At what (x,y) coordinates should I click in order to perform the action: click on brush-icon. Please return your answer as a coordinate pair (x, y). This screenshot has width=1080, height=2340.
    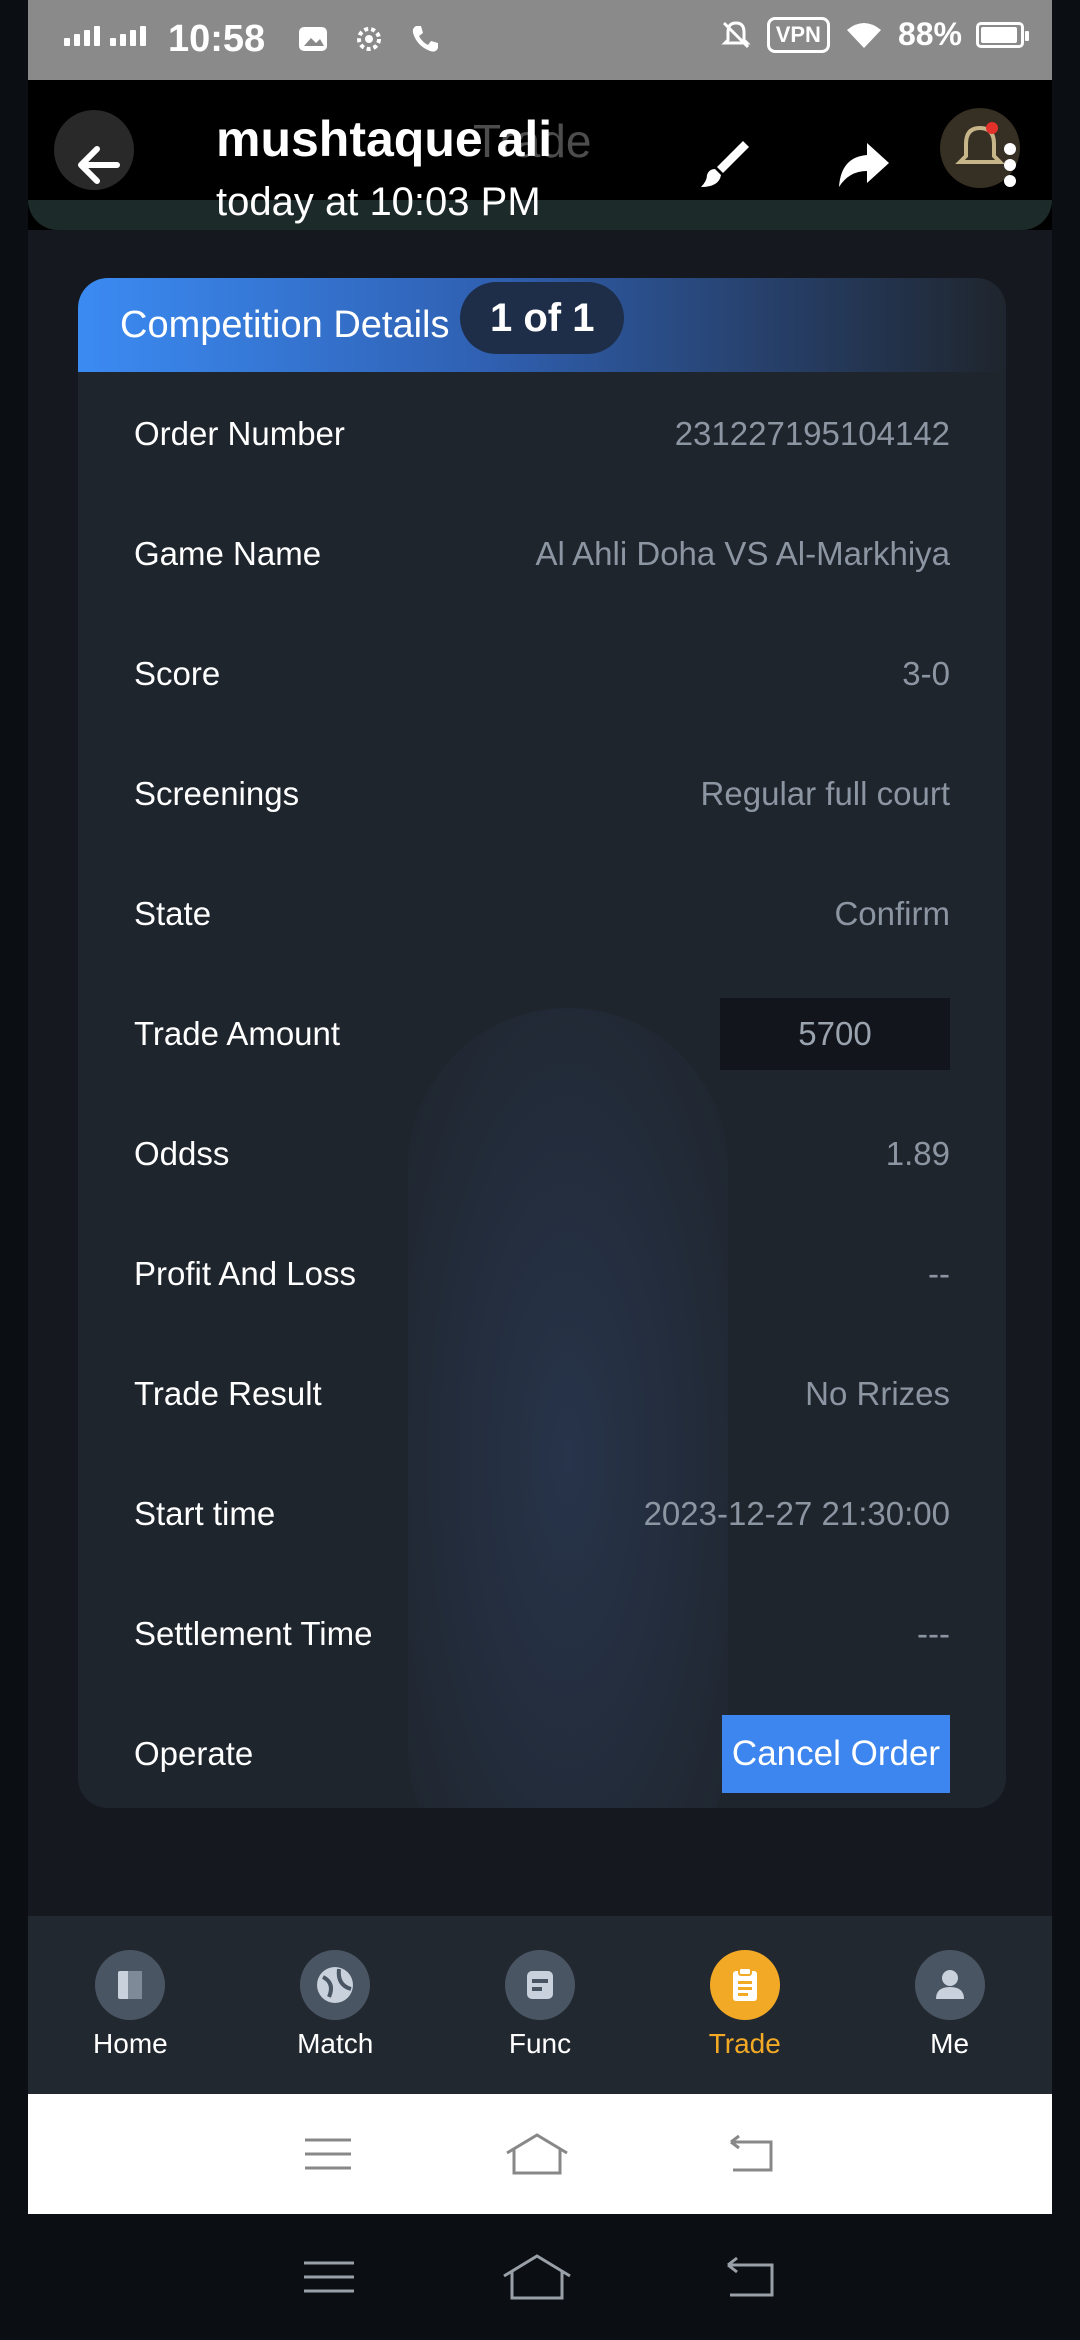
    Looking at the image, I should click on (725, 164).